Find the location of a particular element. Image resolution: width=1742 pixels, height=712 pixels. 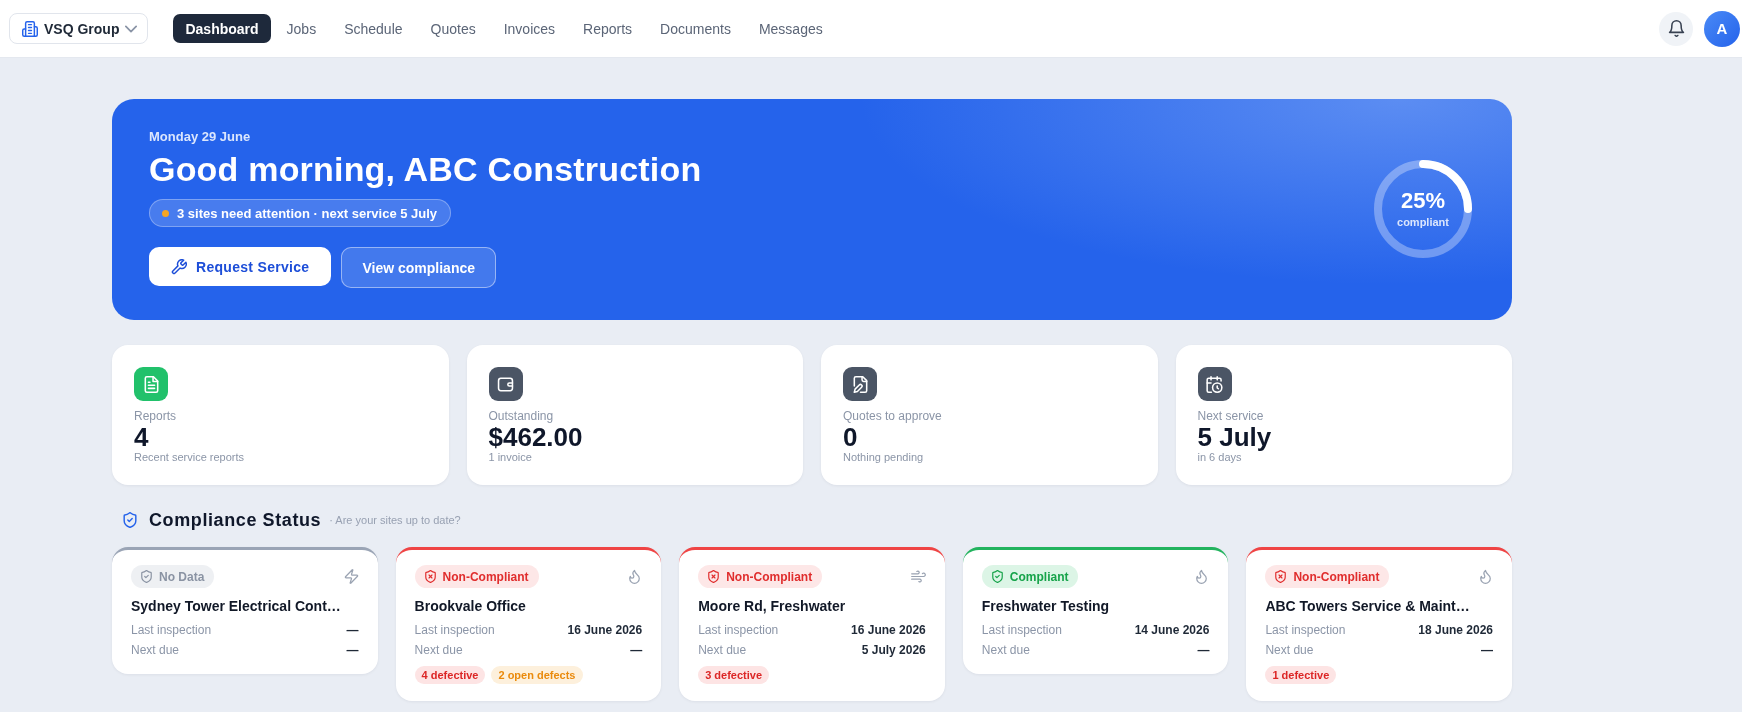

stat-caption: Recent service reports is located at coordinates (190, 457).